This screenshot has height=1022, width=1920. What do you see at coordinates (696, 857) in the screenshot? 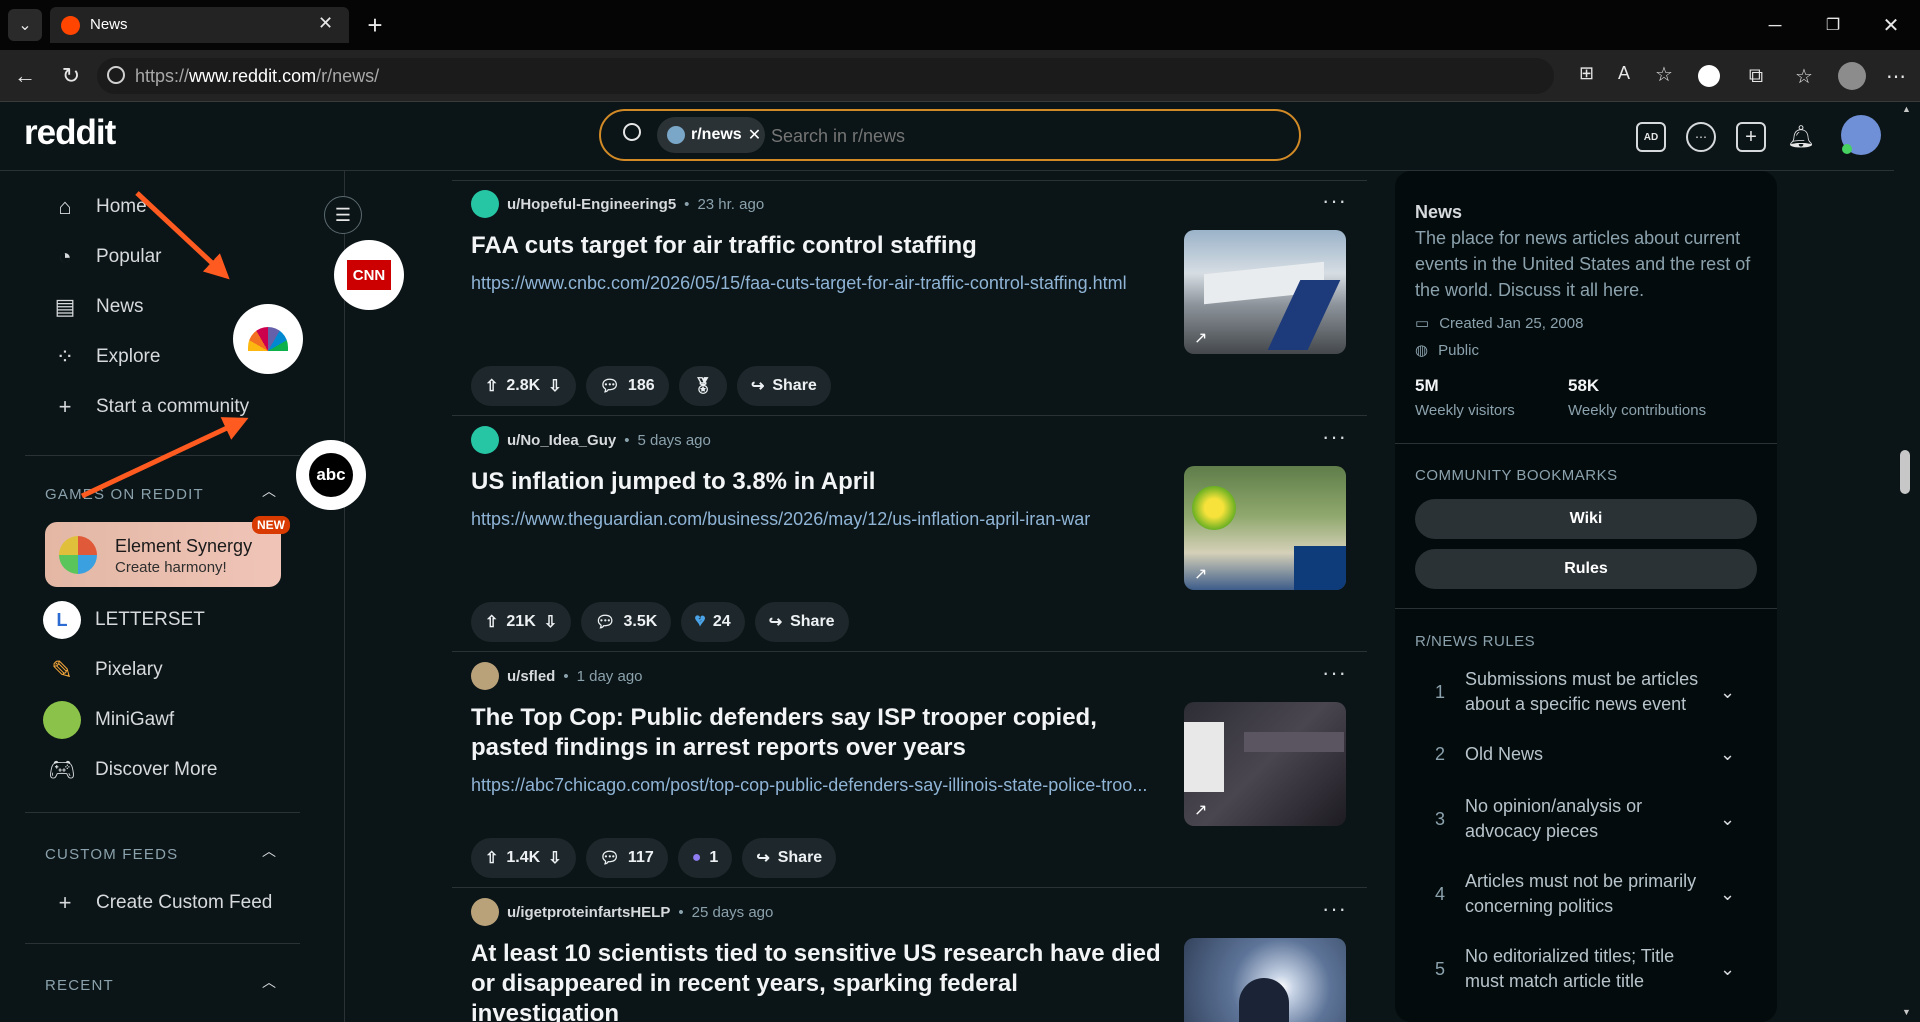
I see `owl-award-icon: ●` at bounding box center [696, 857].